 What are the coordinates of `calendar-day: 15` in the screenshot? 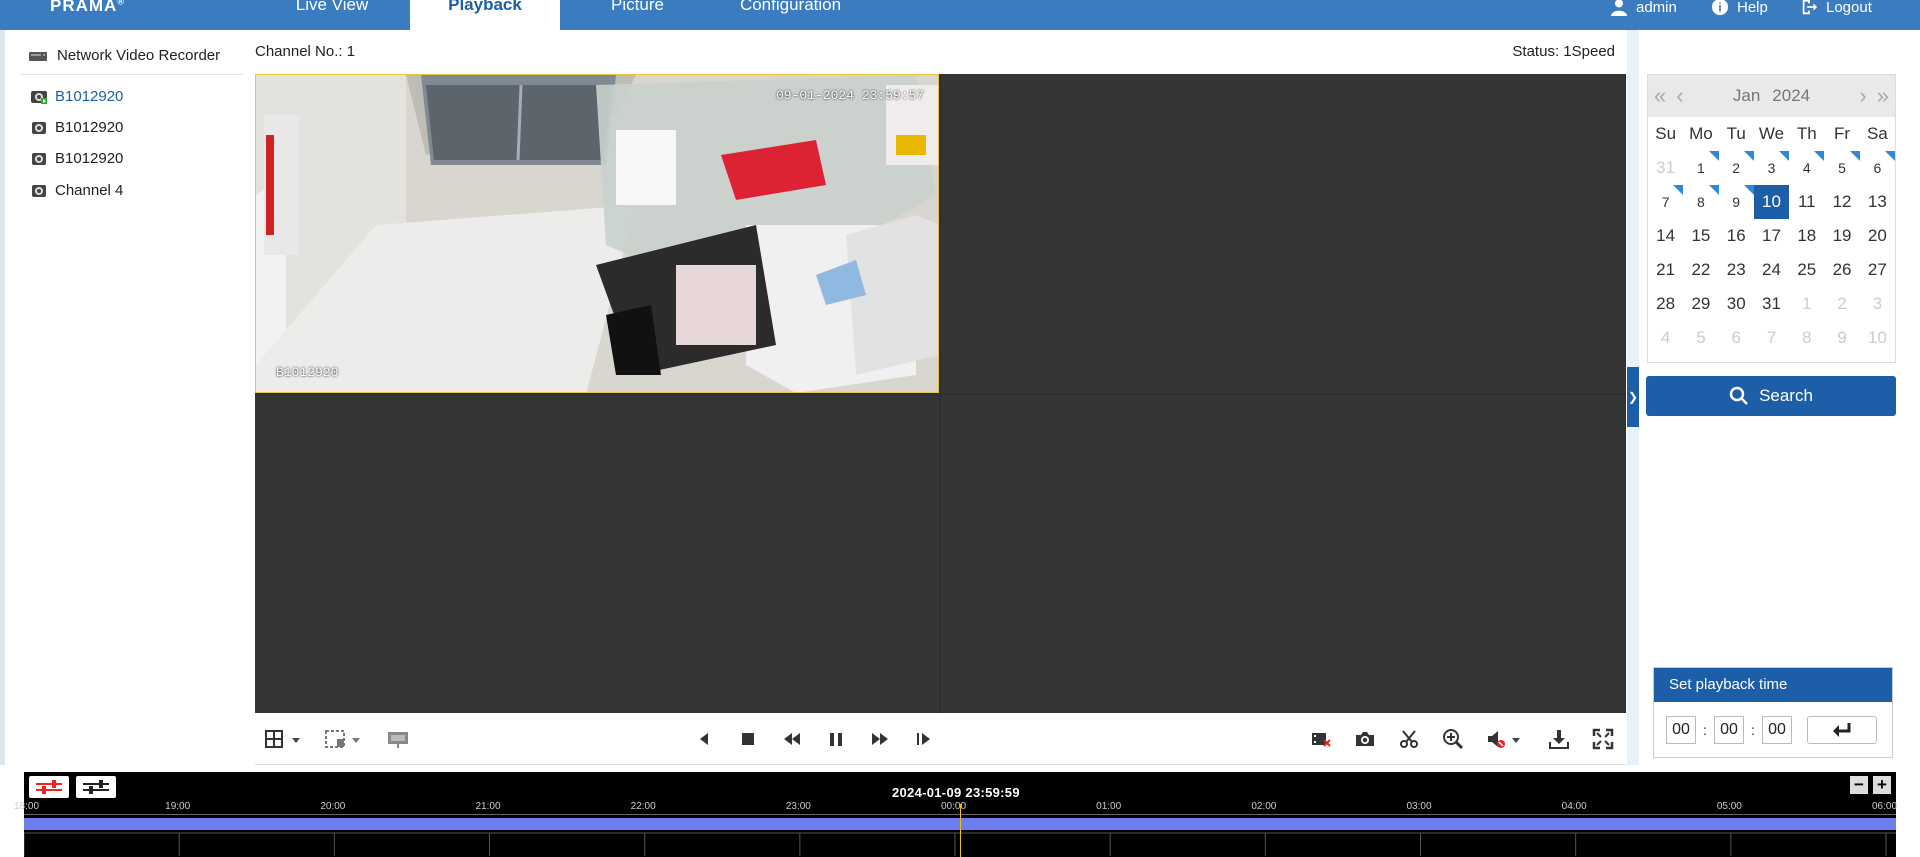 It's located at (1700, 236).